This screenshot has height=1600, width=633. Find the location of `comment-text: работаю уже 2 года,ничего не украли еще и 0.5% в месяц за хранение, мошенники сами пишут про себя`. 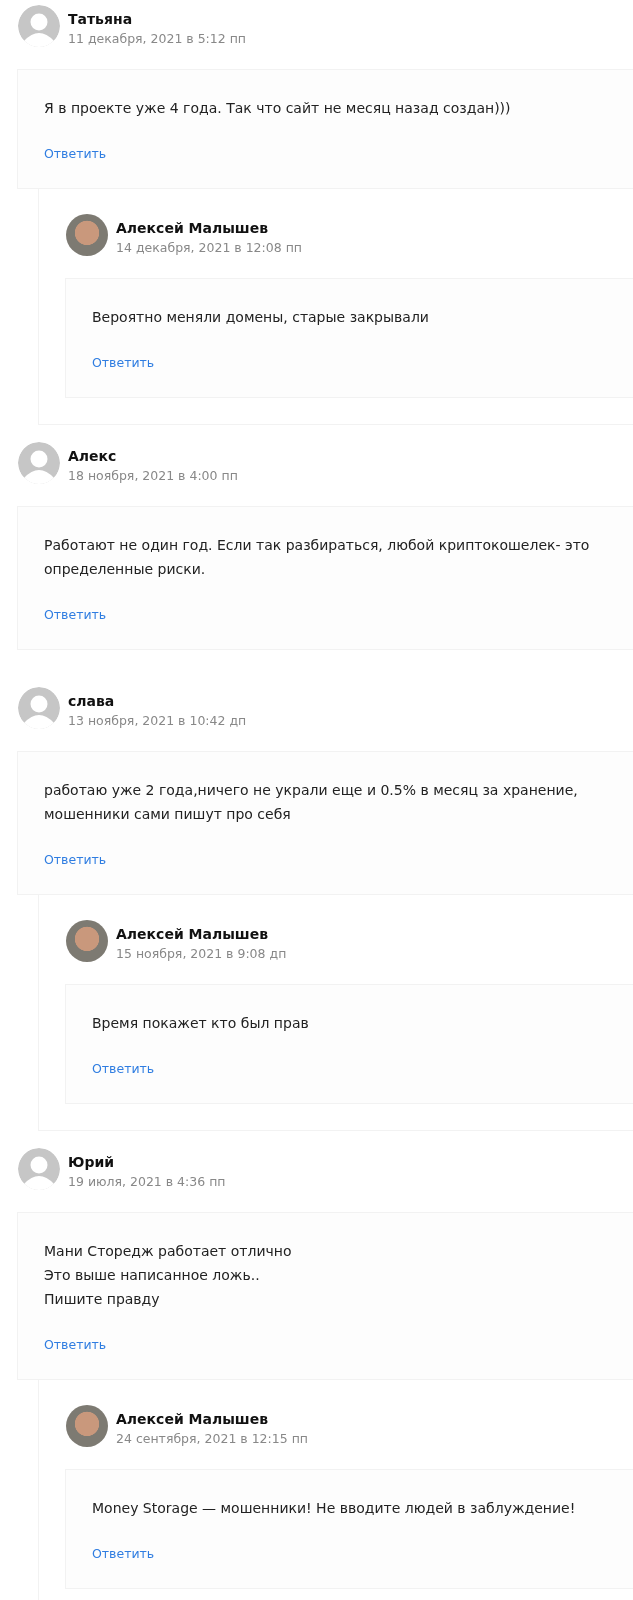

comment-text: работаю уже 2 года,ничего не украли еще и 0.5% в месяц за хранение, мошенники сами пишут про себя is located at coordinates (311, 802).